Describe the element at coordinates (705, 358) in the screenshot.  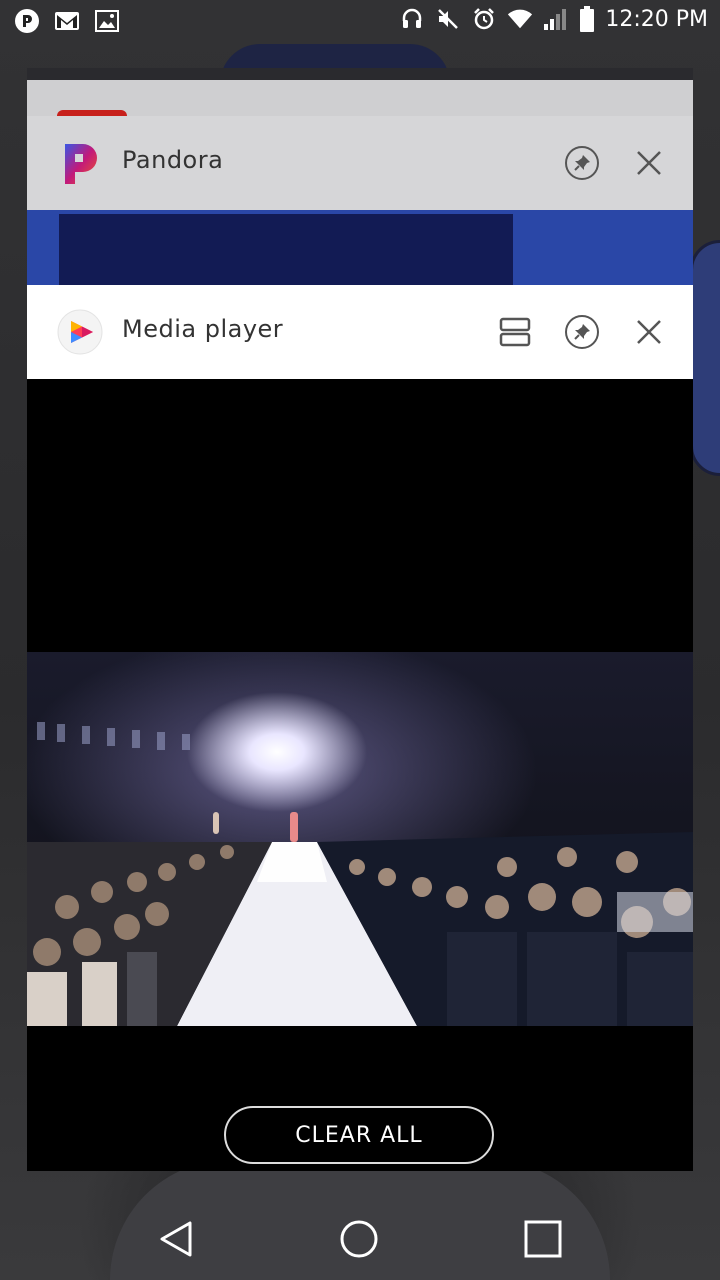
I see `wallpaper-shape` at that location.